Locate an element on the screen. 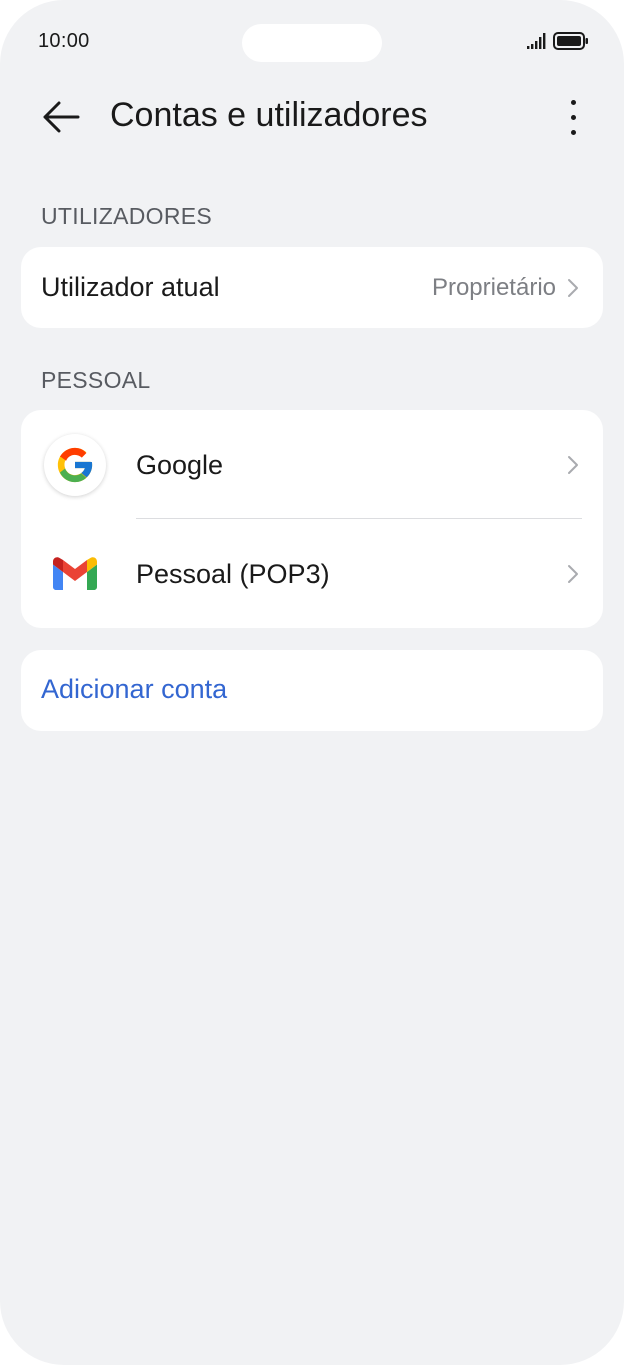 The image size is (624, 1365). gmail-icon is located at coordinates (75, 574).